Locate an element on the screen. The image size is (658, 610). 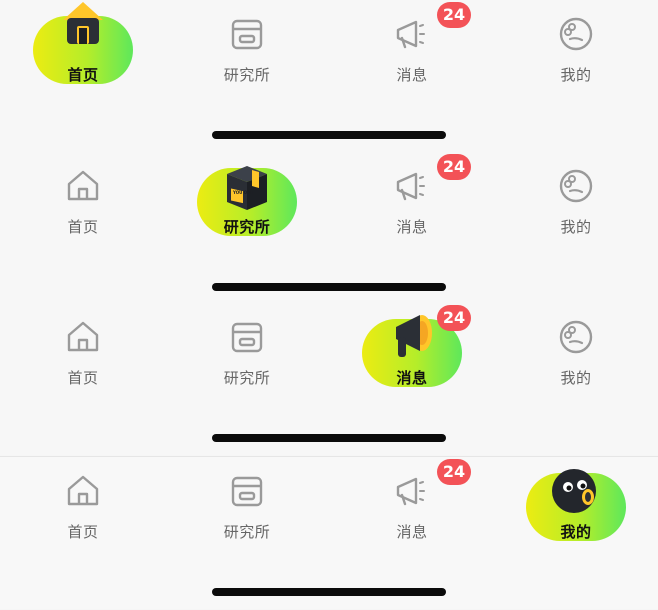
house-3d-icon is located at coordinates (83, 23).